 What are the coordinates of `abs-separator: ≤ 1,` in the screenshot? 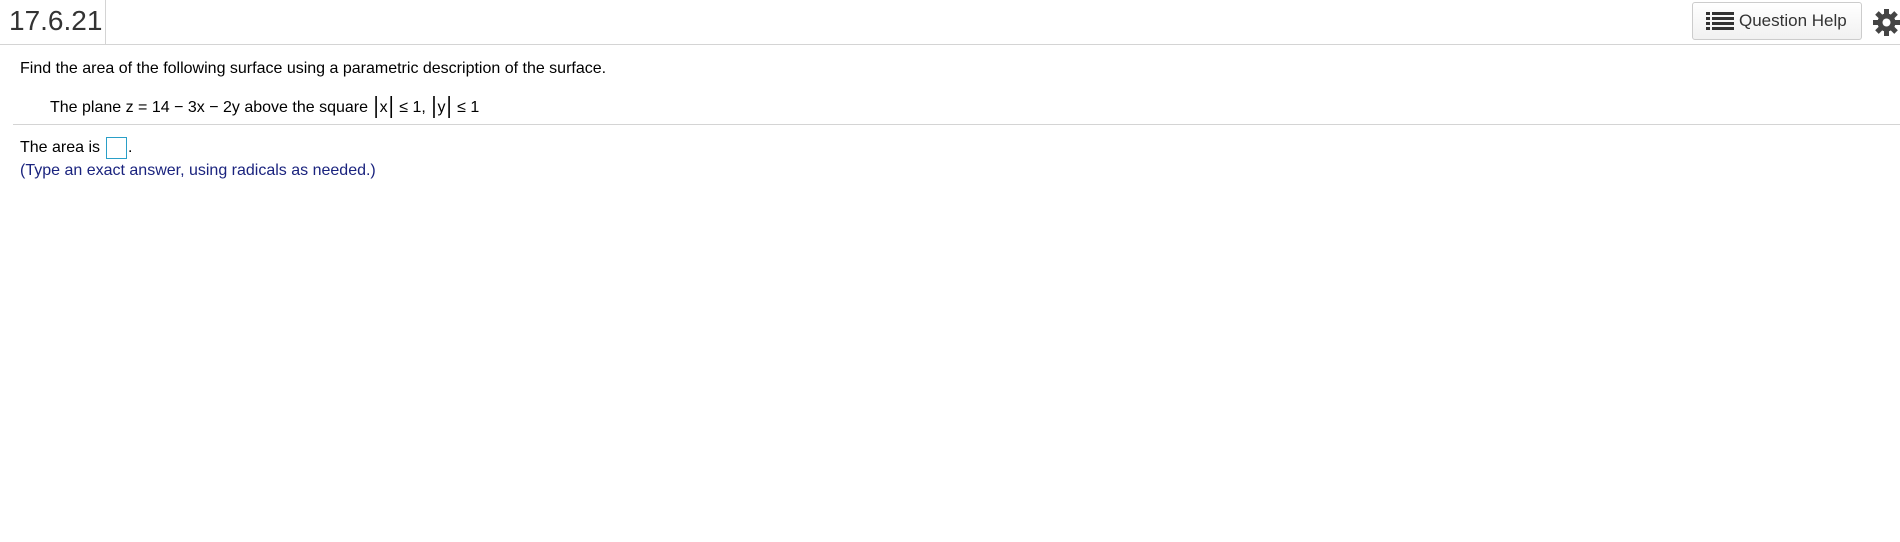 It's located at (412, 107).